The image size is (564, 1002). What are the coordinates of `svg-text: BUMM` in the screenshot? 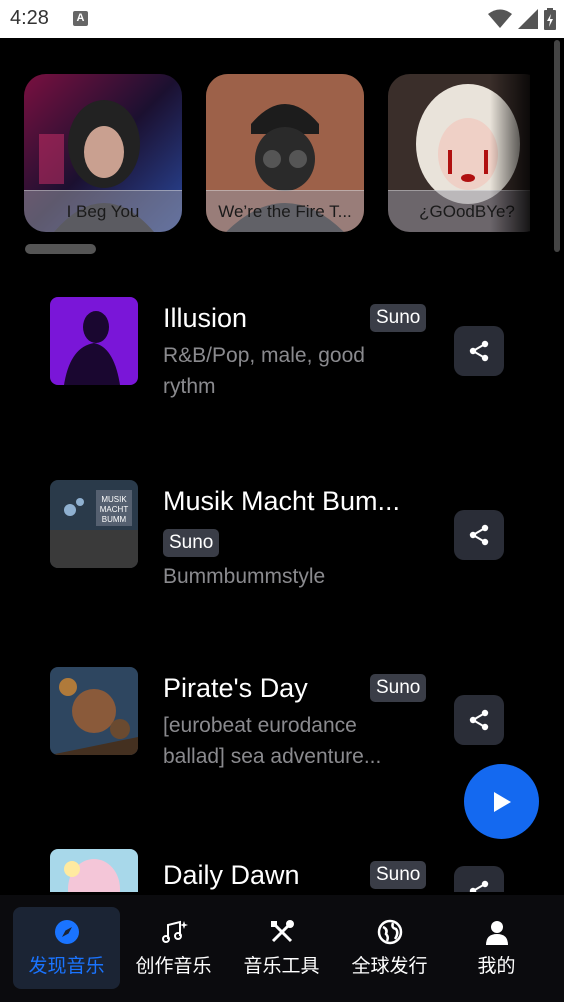 It's located at (114, 519).